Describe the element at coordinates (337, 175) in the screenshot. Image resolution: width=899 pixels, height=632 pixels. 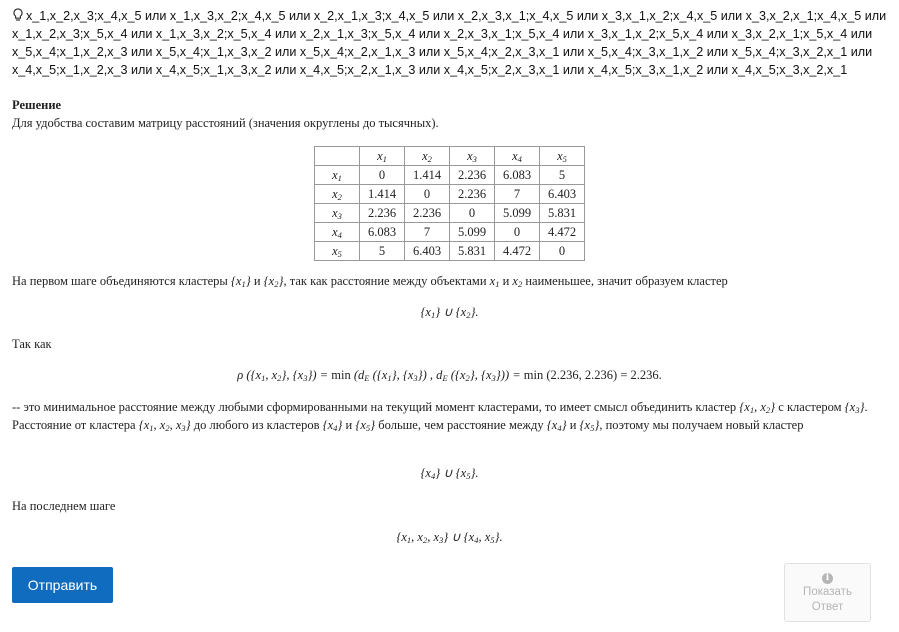
I see `row-header: x1` at that location.